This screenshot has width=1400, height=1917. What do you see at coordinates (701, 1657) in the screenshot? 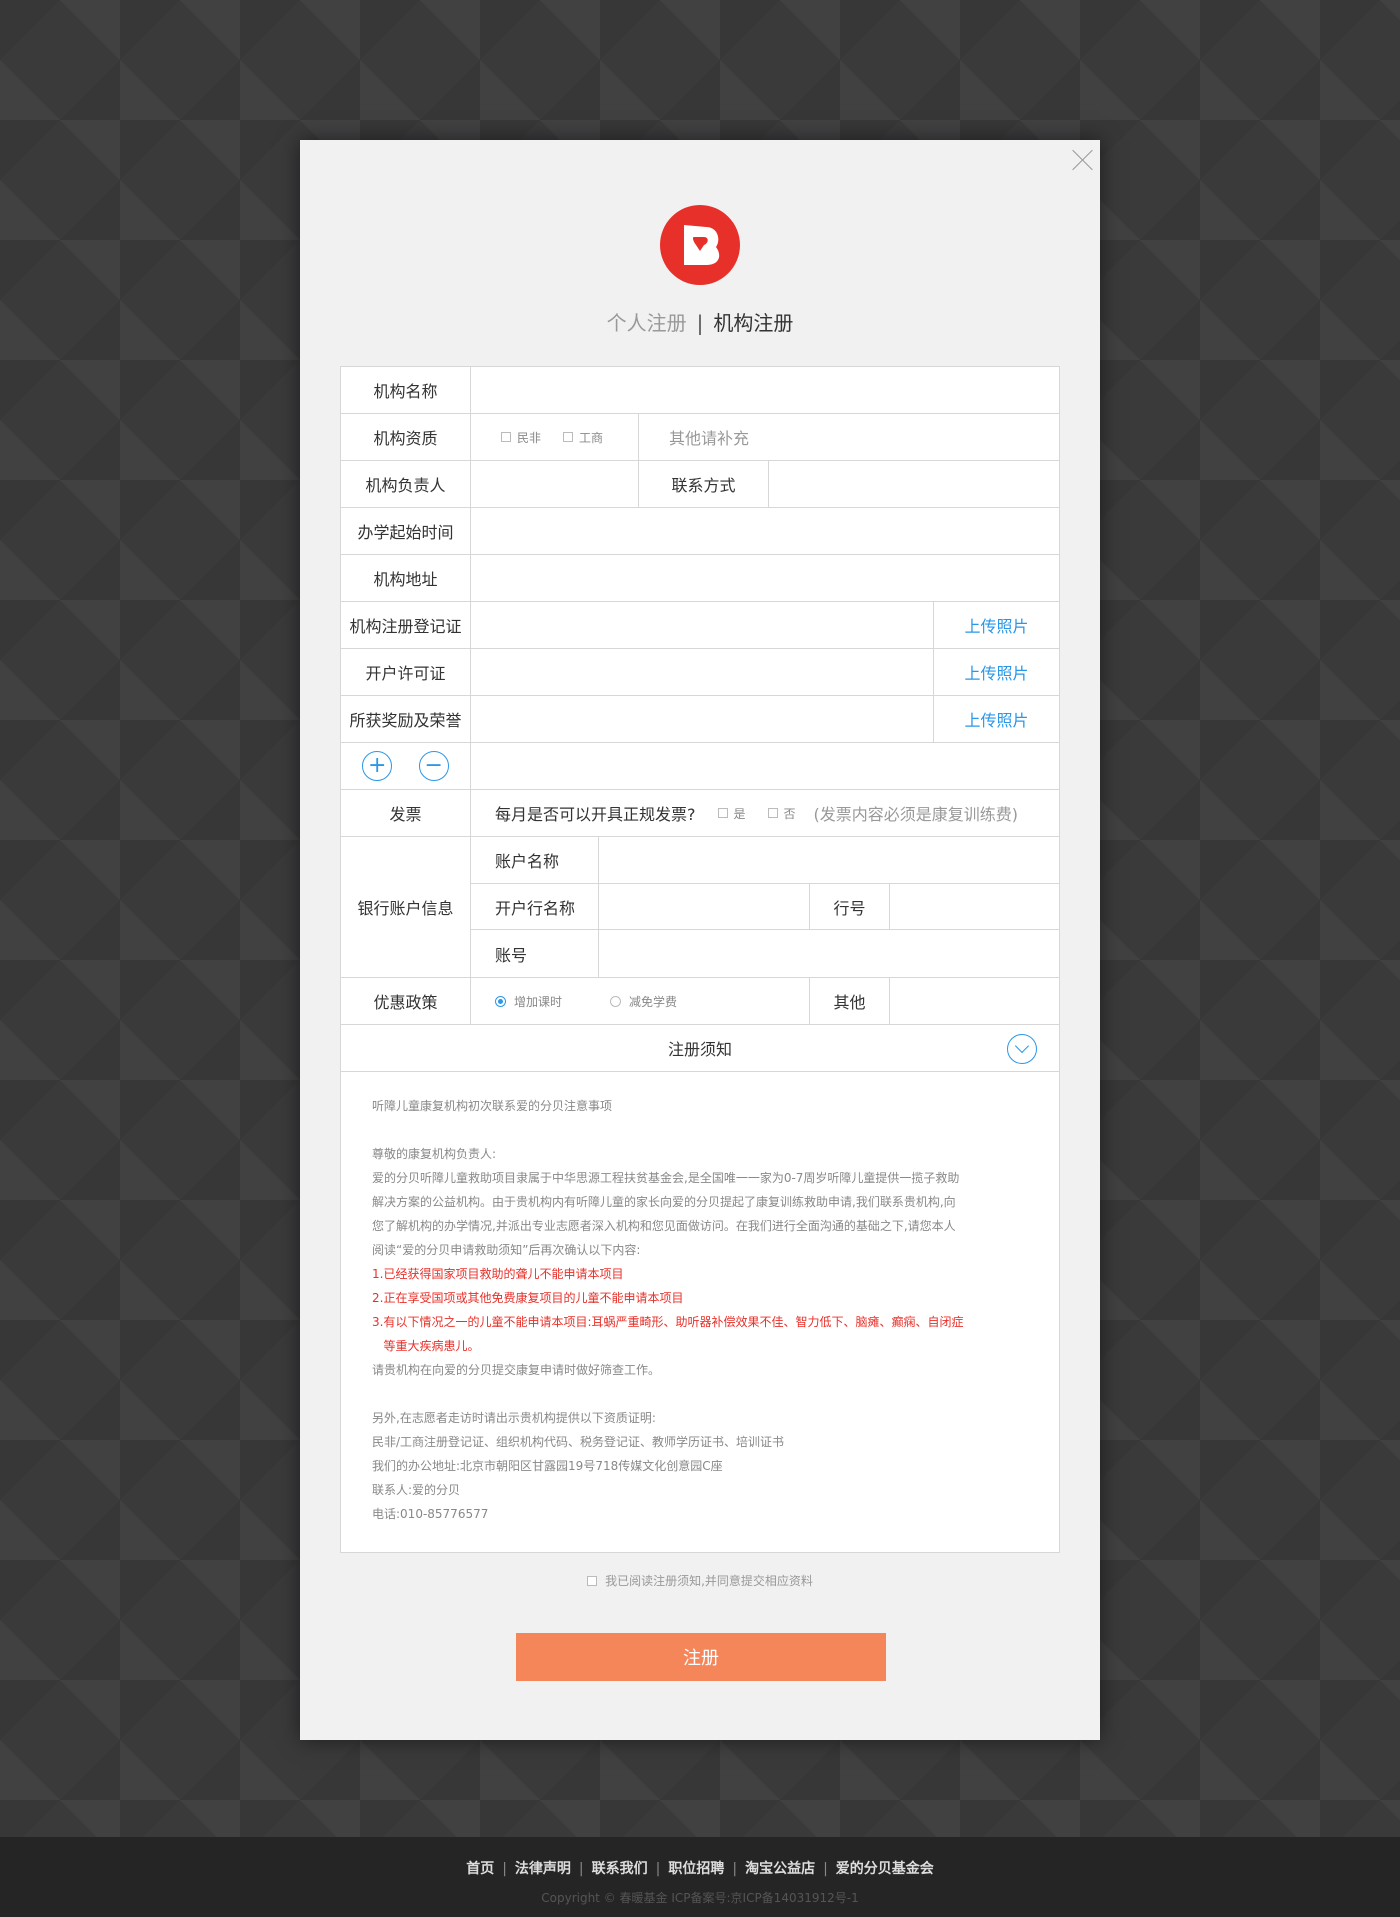
I see `register-button: 注册` at bounding box center [701, 1657].